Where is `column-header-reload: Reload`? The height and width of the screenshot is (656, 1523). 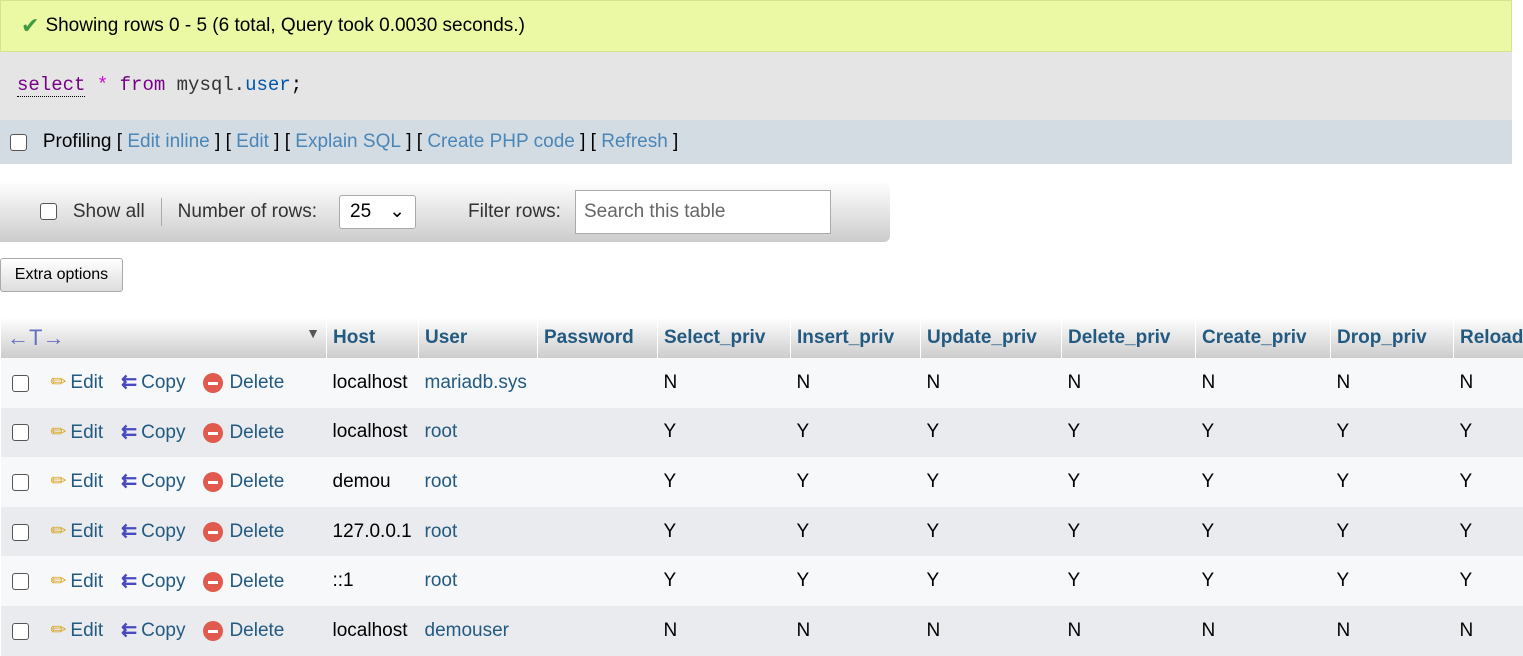
column-header-reload: Reload is located at coordinates (1488, 338).